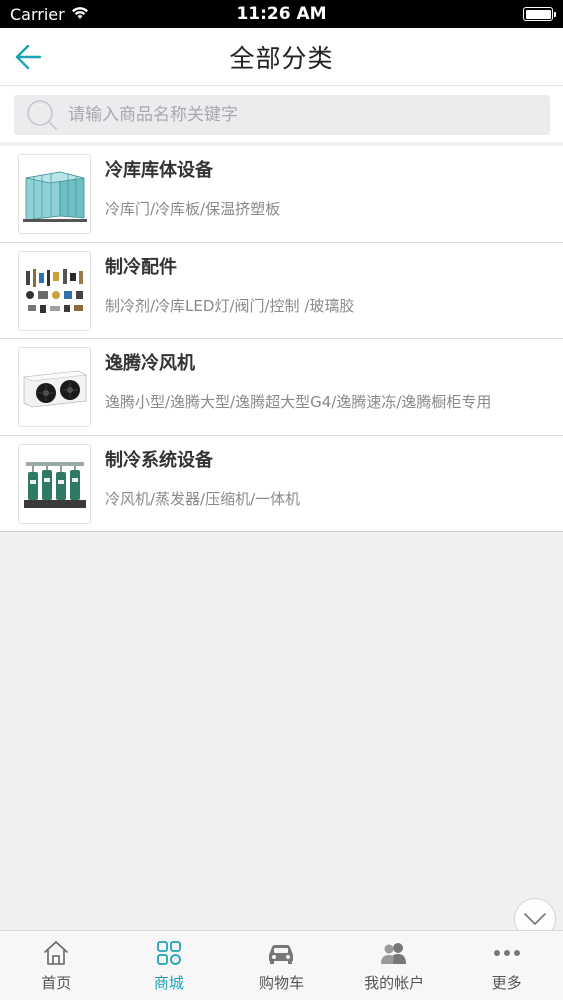 This screenshot has width=563, height=1000. I want to click on category-name: 冷库库体设备, so click(159, 170).